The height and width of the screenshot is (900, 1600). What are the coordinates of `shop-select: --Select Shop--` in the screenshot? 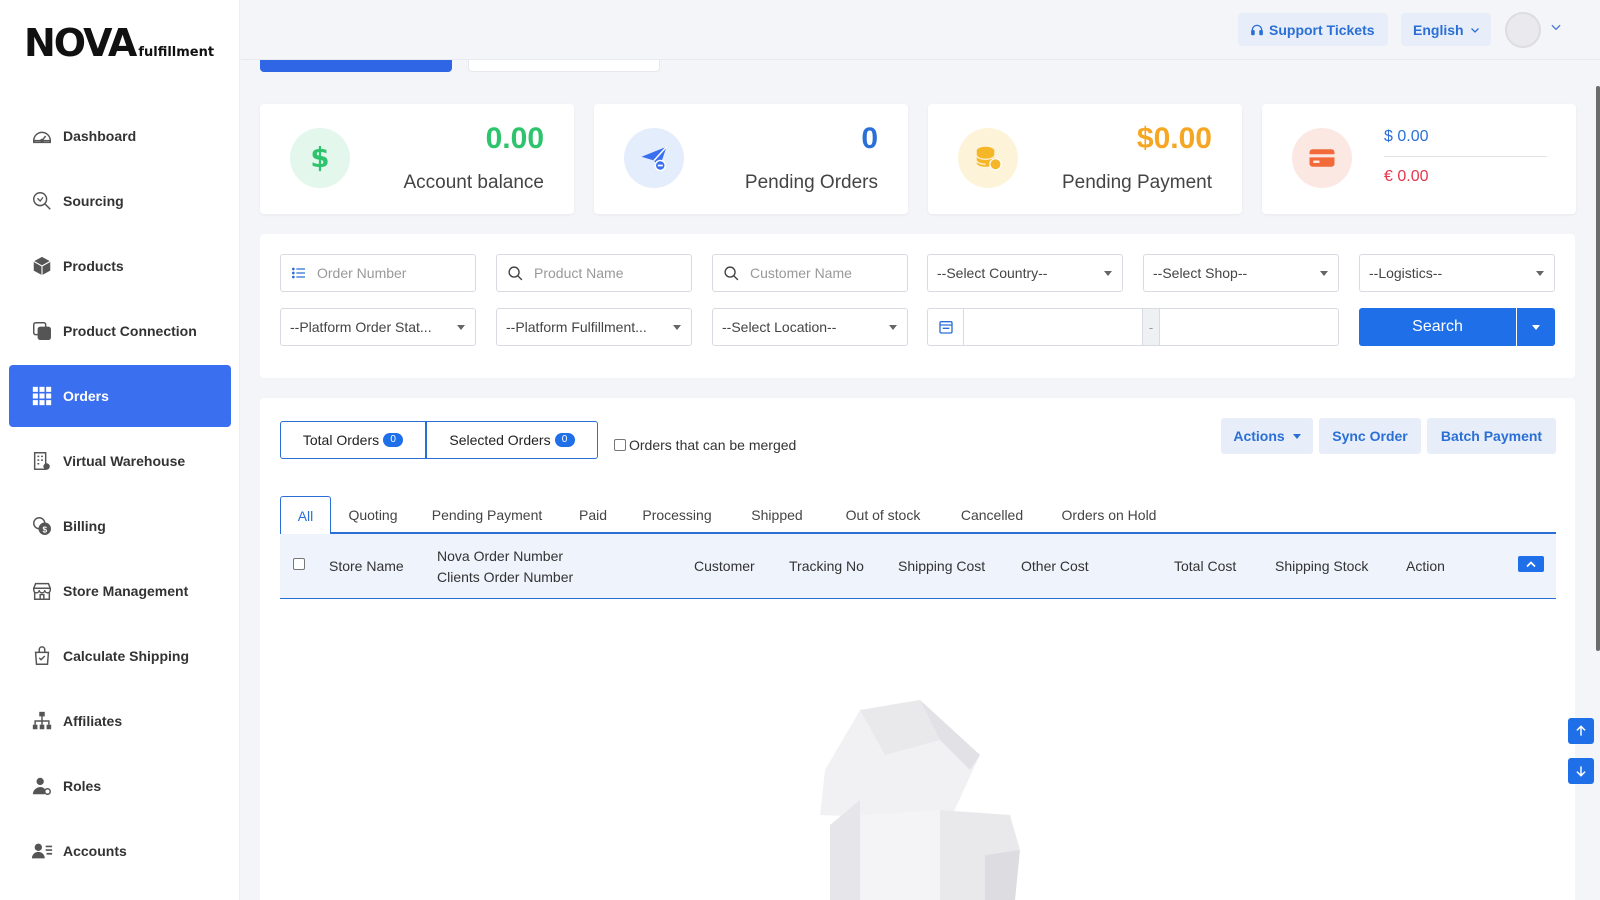 It's located at (1241, 273).